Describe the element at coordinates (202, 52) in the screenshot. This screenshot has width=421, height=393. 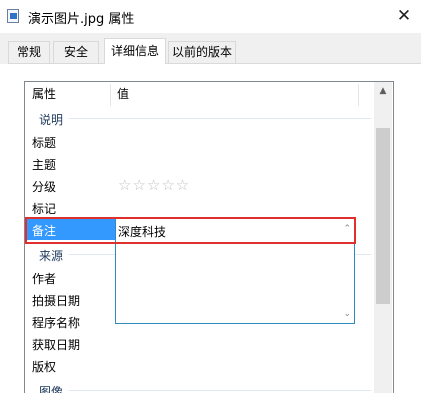
I see `tab-previous-versions: 以前的版本` at that location.